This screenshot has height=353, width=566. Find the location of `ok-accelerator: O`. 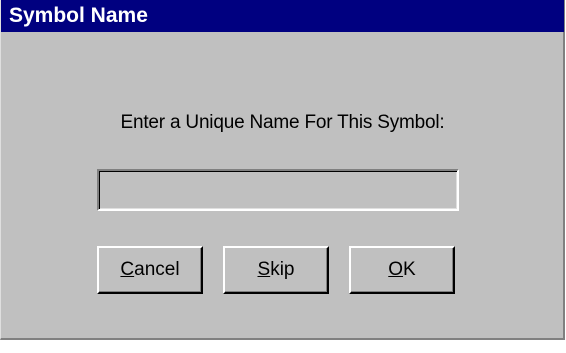

ok-accelerator: O is located at coordinates (396, 269).